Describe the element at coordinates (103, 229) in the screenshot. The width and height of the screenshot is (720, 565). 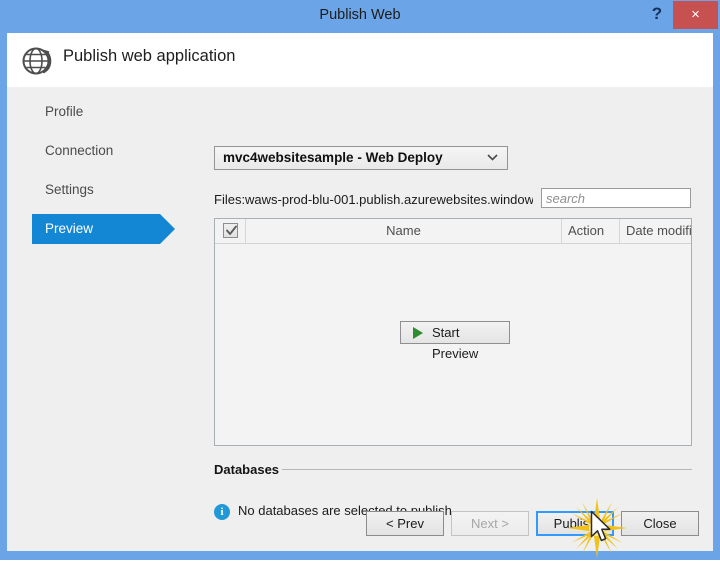
I see `sidebar-item-preview: Preview` at that location.